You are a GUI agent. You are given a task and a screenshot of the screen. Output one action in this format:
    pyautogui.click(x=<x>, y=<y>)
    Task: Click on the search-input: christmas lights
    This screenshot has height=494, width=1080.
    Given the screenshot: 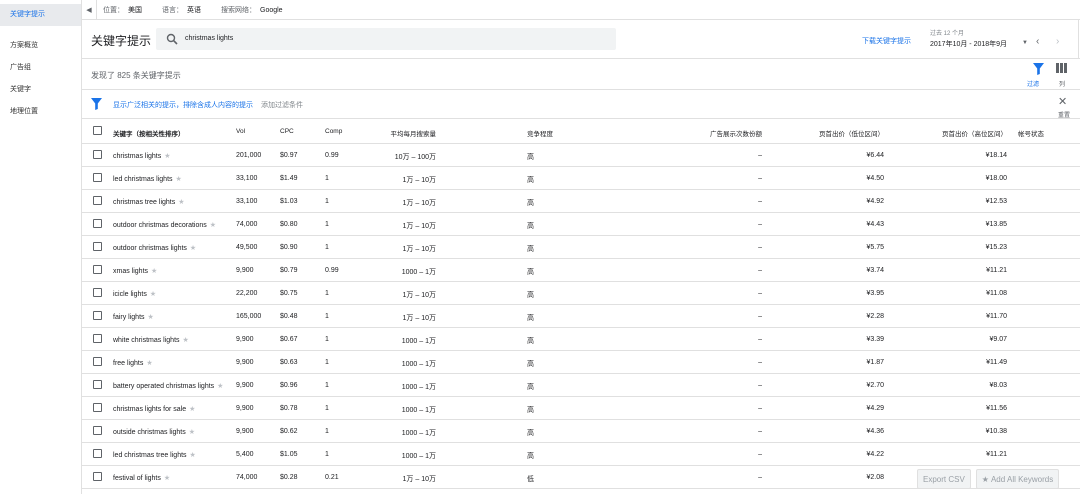 What is the action you would take?
    pyautogui.click(x=386, y=39)
    